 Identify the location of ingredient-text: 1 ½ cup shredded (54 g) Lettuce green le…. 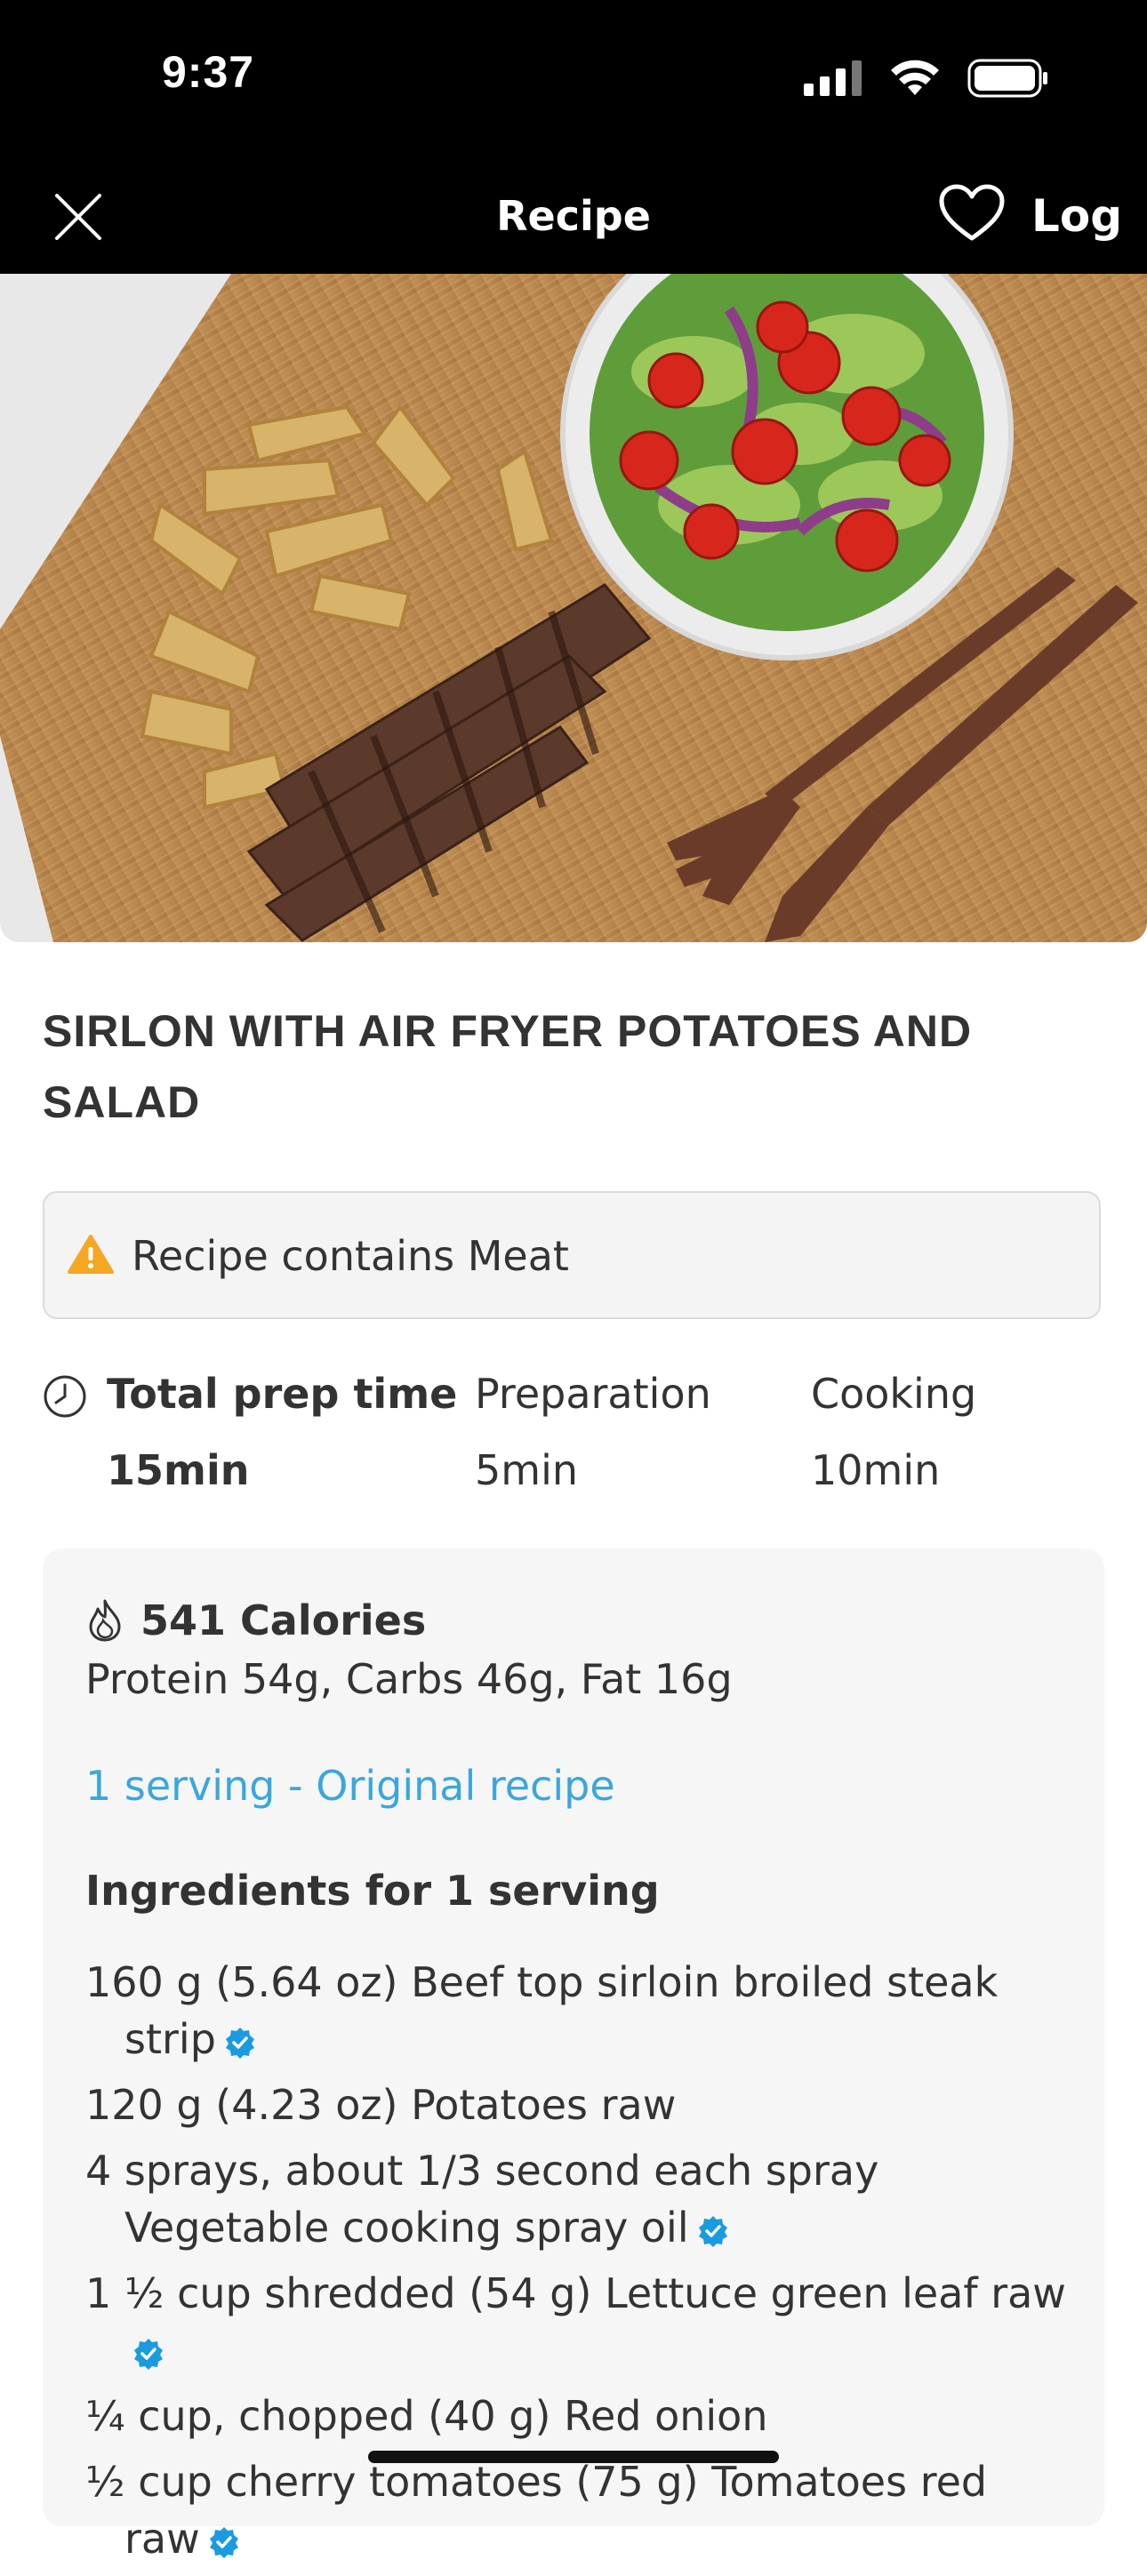
(575, 2293).